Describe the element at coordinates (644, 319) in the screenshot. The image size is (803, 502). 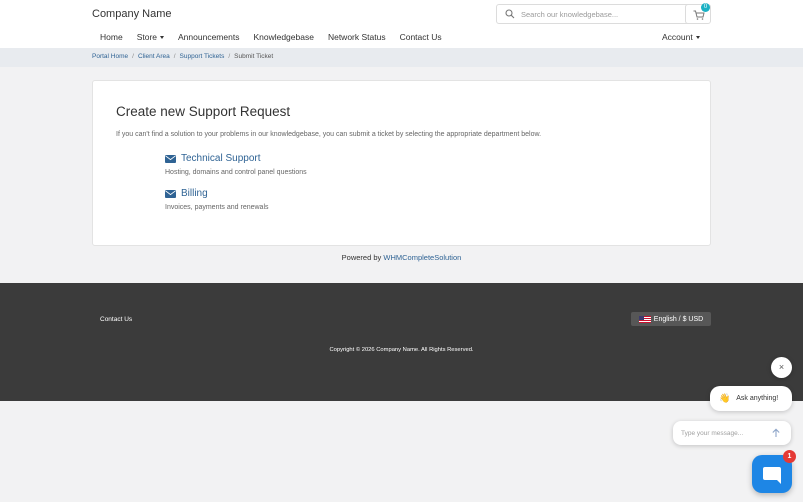
I see `us-flag-icon` at that location.